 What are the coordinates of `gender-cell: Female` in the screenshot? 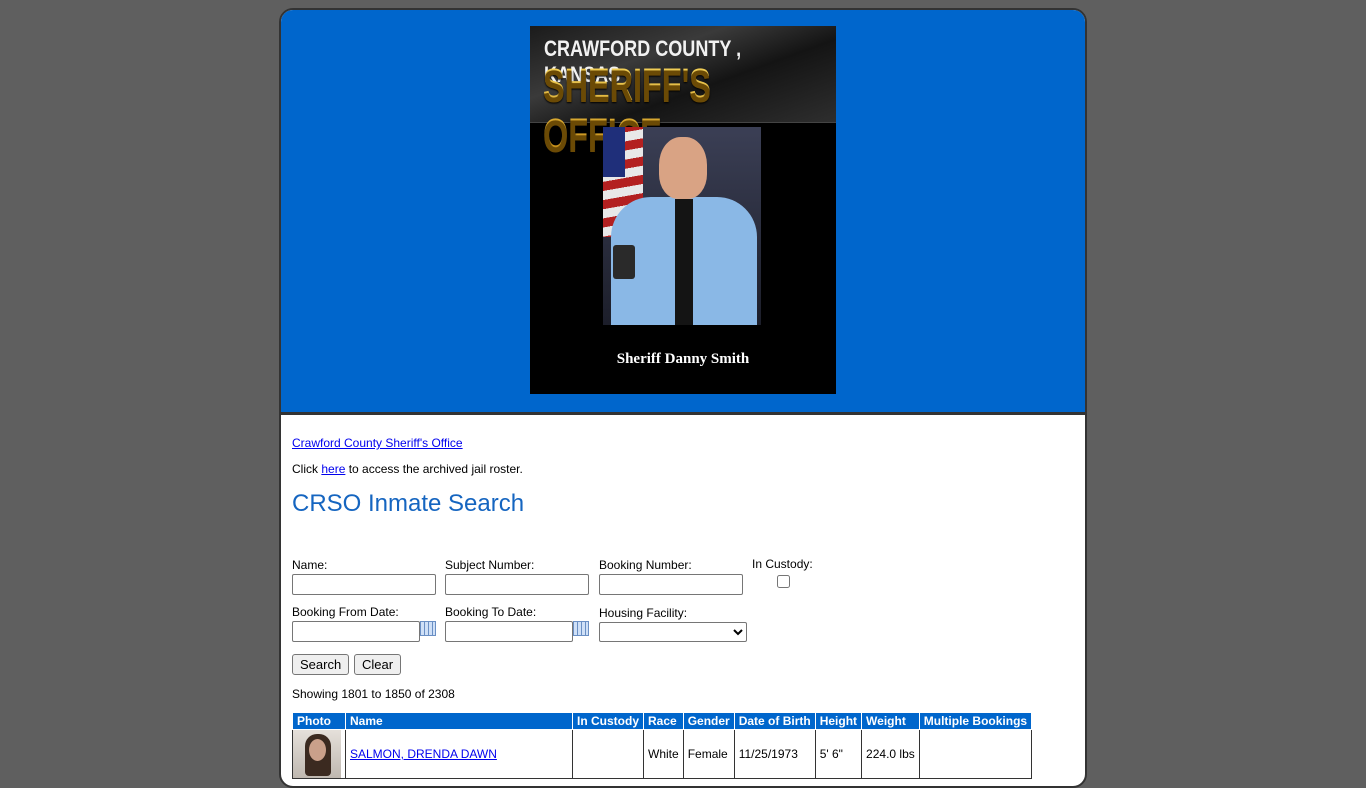 It's located at (708, 754).